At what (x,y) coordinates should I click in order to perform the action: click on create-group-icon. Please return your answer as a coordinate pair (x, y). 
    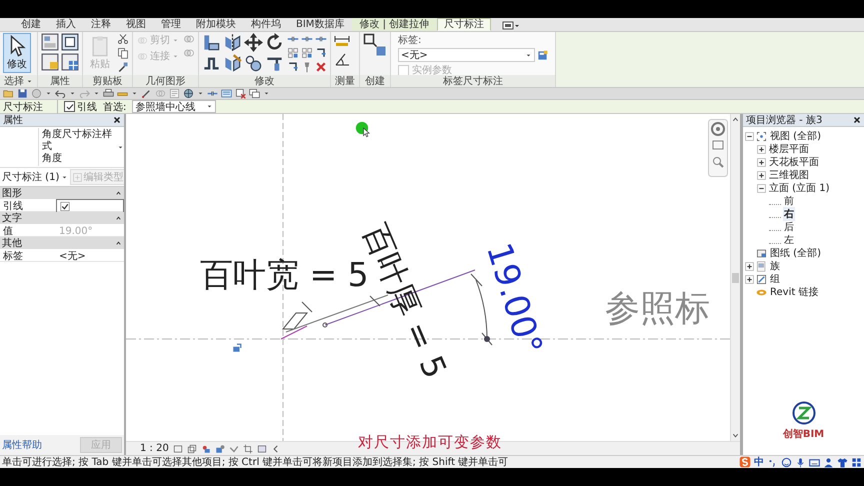
    Looking at the image, I should click on (375, 45).